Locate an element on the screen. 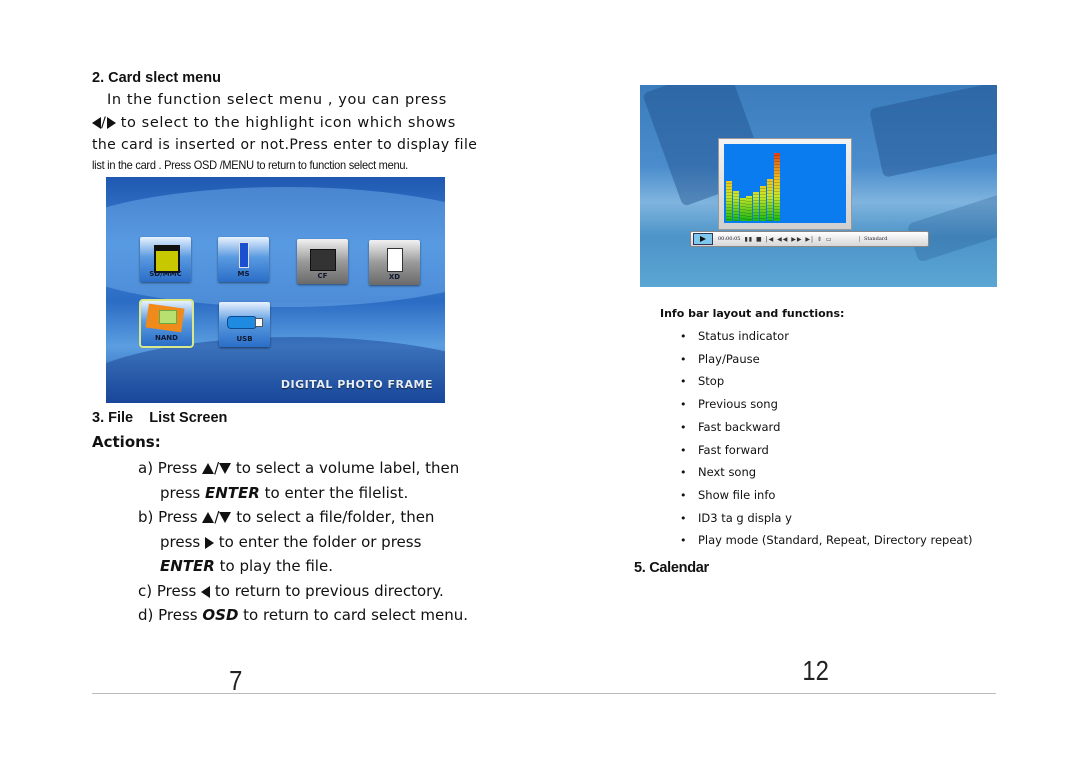 This screenshot has height=764, width=1080. tile-xd: XD is located at coordinates (394, 262).